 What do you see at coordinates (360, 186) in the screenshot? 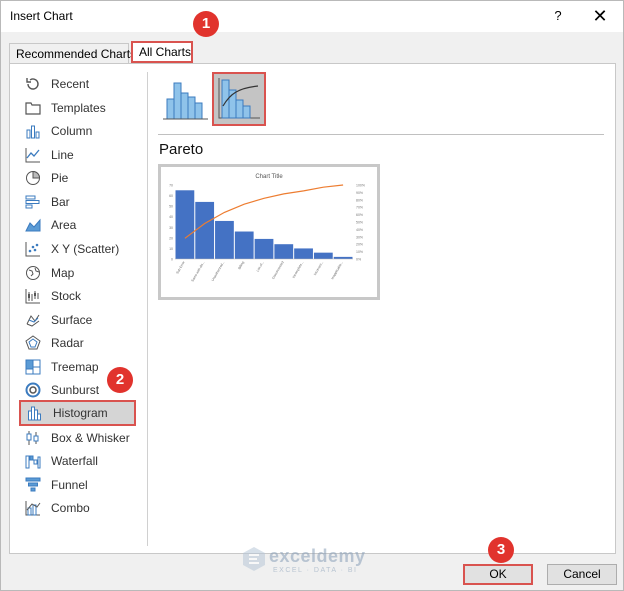
I see `y2-tick-label: 100%` at bounding box center [360, 186].